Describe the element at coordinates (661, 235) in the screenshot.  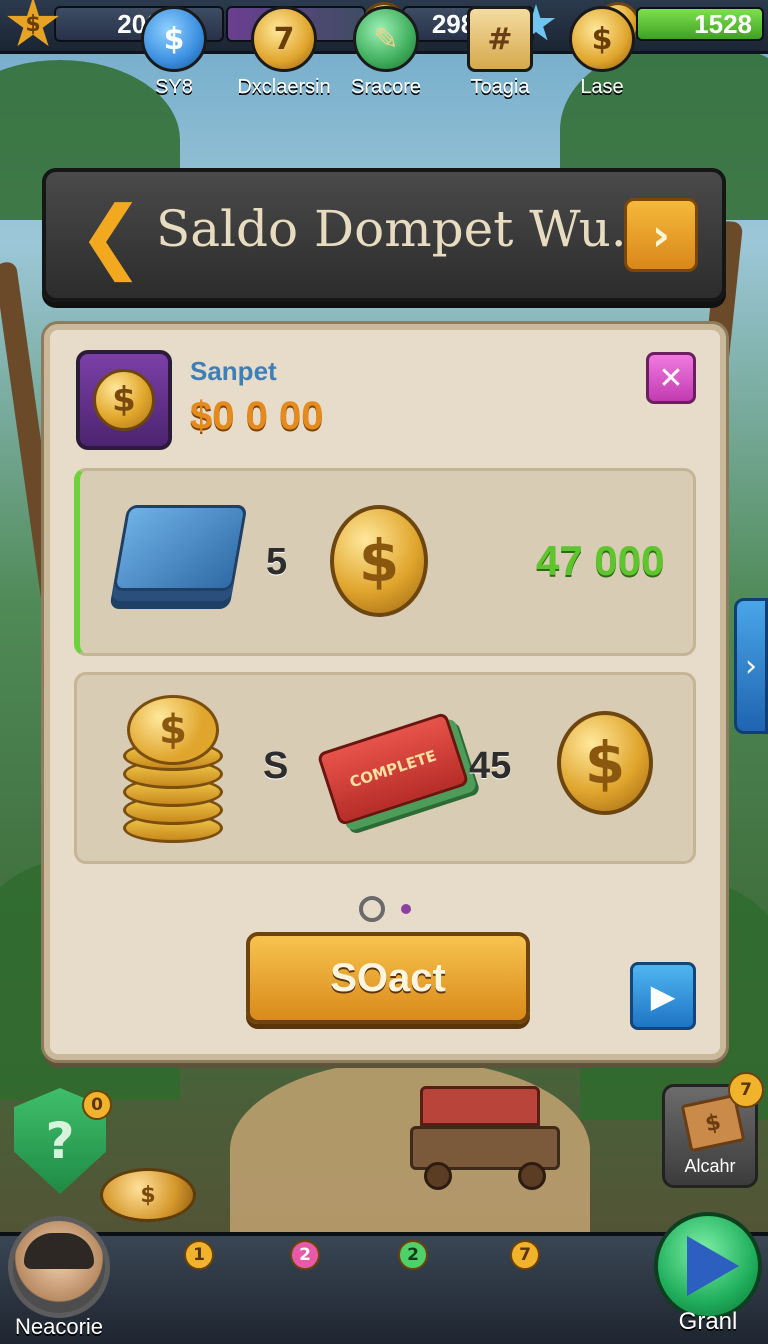
I see `next-arrow-button: ›` at that location.